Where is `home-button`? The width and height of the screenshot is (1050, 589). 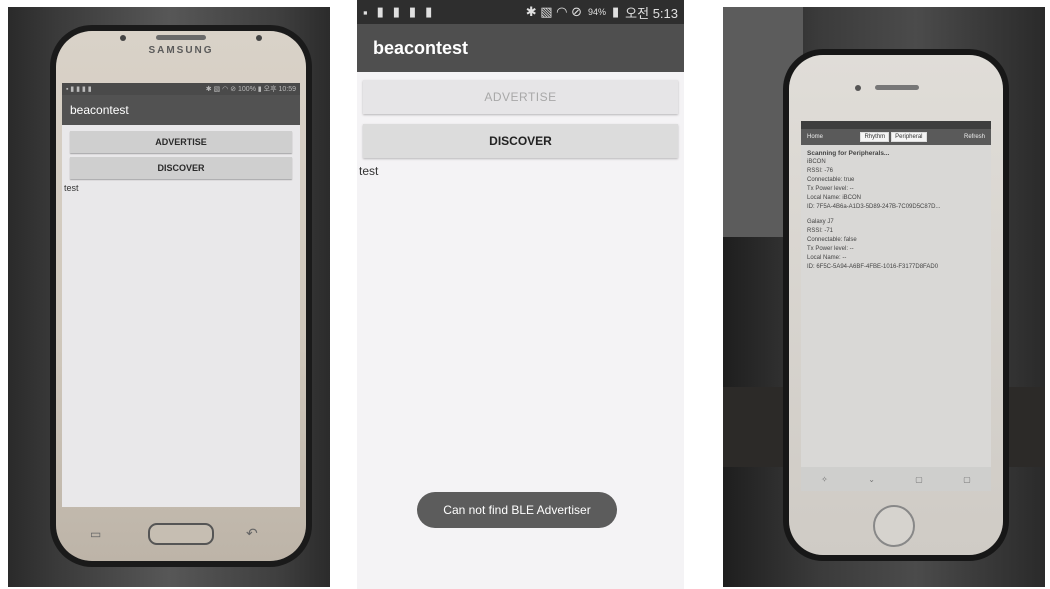
home-button is located at coordinates (181, 534).